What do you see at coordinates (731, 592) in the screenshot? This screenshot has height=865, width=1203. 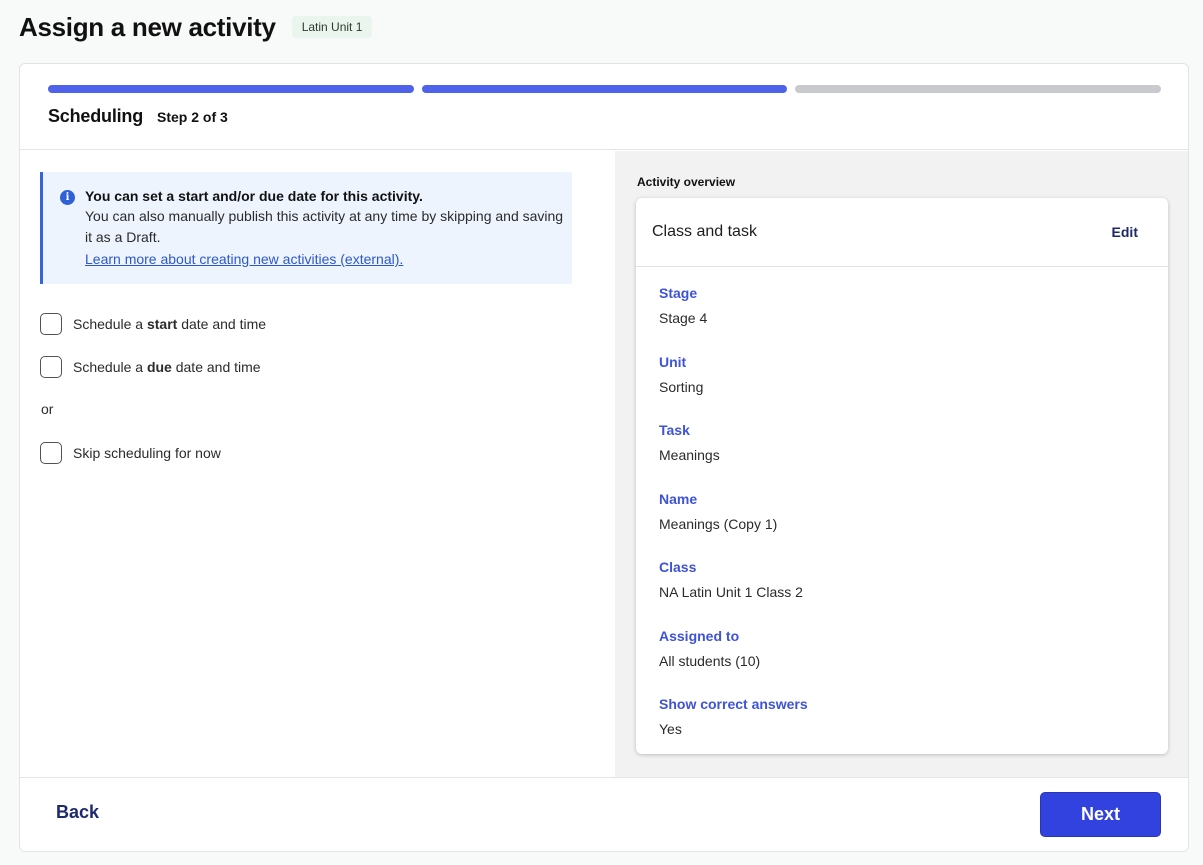 I see `field-value: NA Latin Unit 1 Class 2` at bounding box center [731, 592].